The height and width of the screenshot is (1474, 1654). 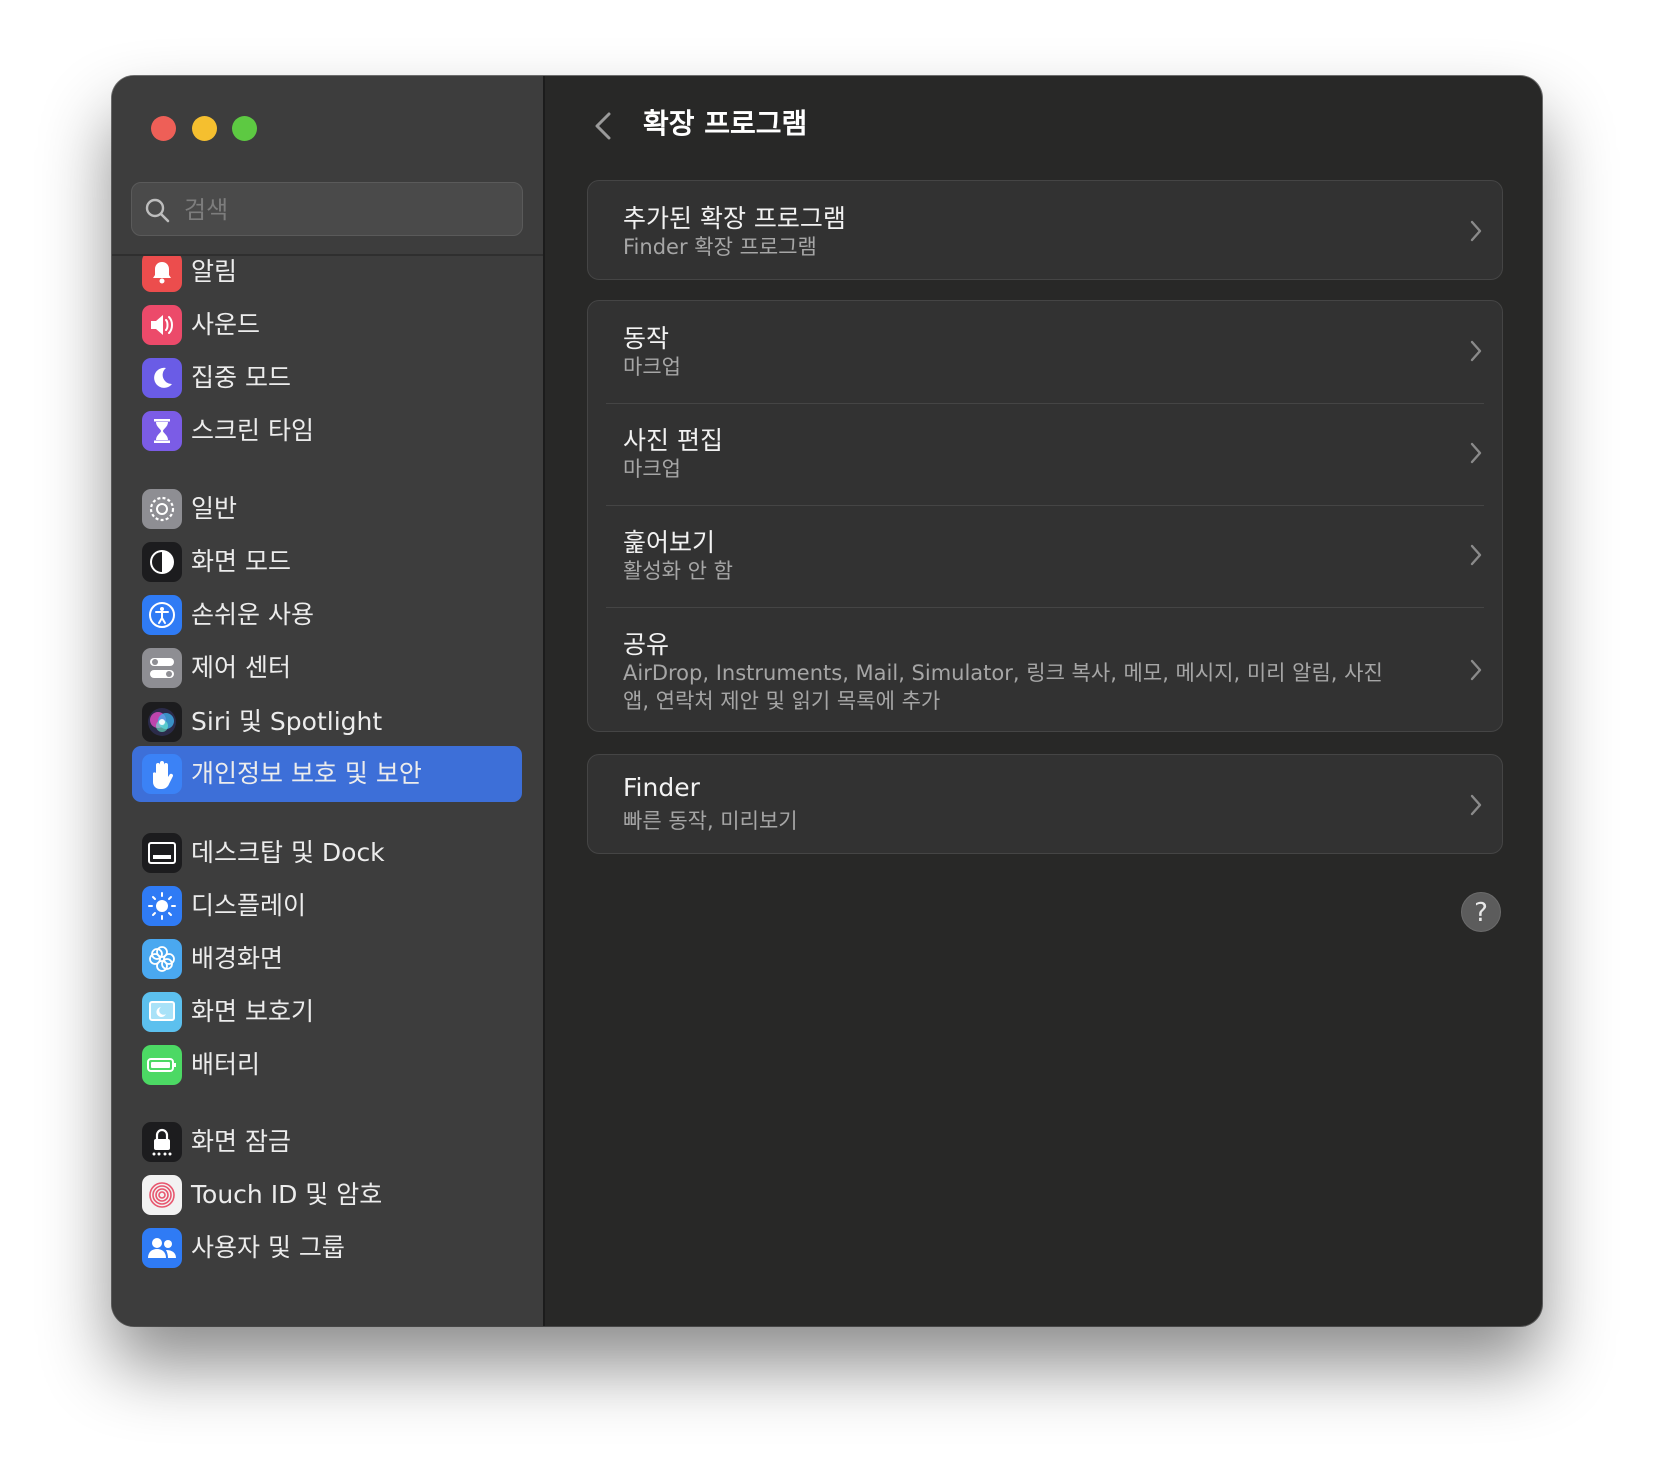 What do you see at coordinates (327, 959) in the screenshot?
I see `sidebar-item-wallpaper: 배경화면` at bounding box center [327, 959].